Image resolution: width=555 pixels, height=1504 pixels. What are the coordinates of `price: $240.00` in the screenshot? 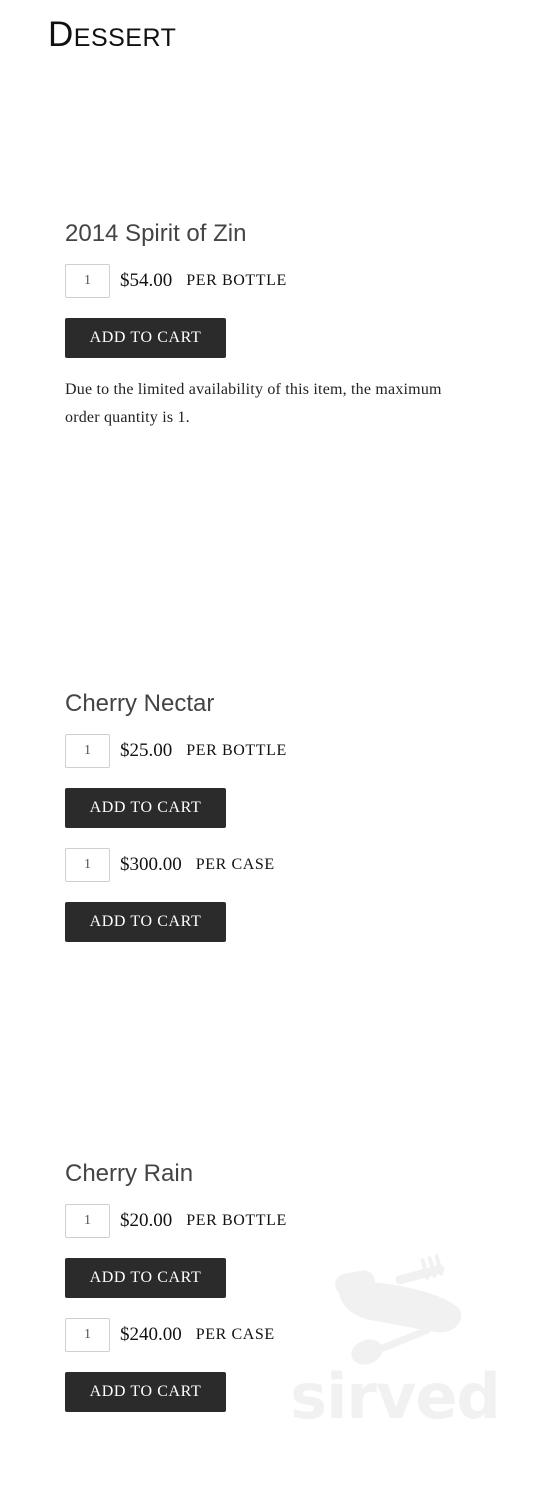 It's located at (151, 1334).